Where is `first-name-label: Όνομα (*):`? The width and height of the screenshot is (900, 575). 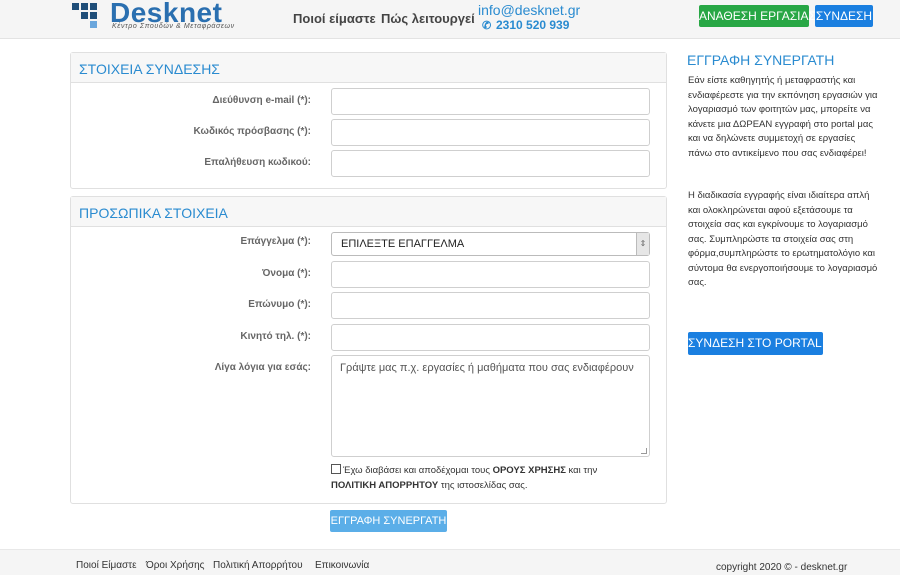 first-name-label: Όνομα (*): is located at coordinates (286, 273).